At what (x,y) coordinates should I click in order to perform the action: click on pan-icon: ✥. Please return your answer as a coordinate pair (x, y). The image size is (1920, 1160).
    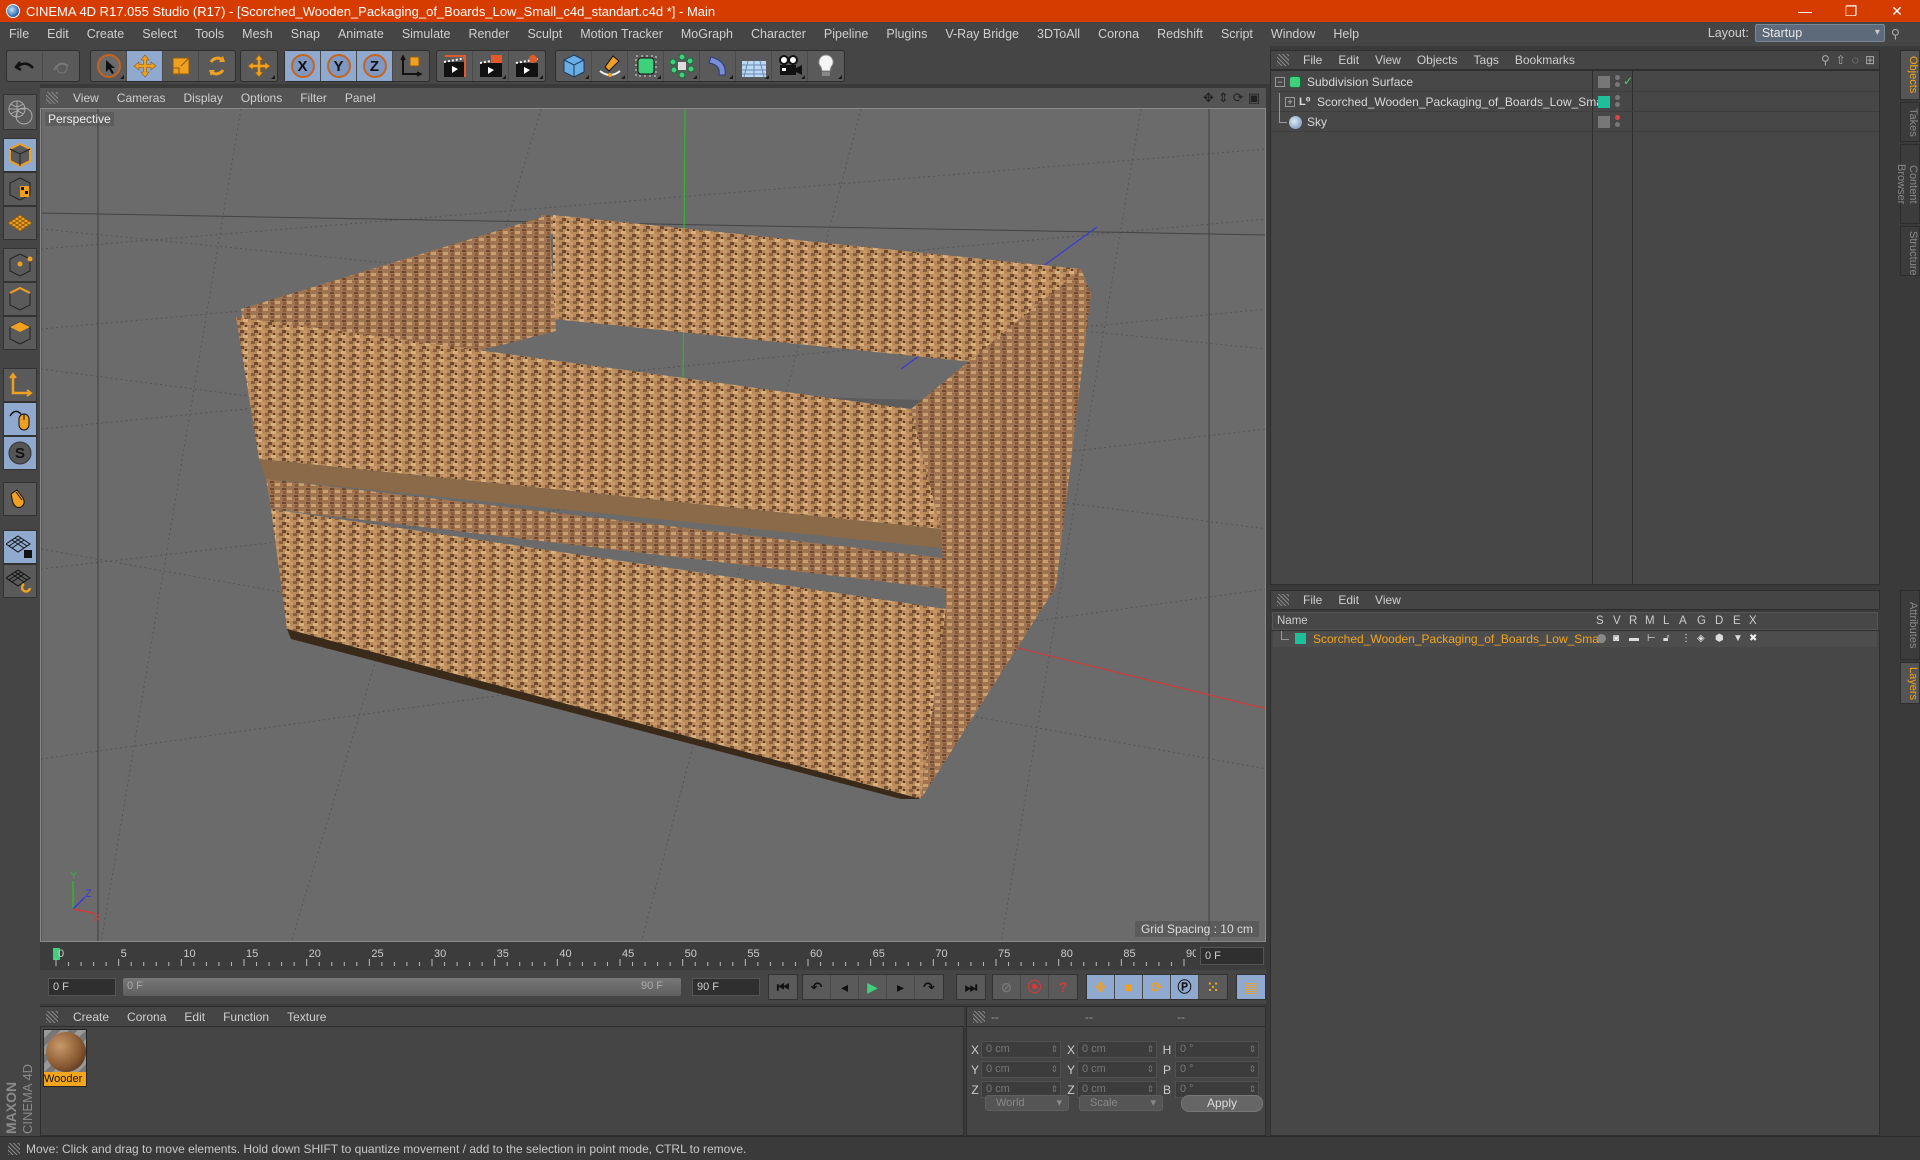
    Looking at the image, I should click on (1208, 98).